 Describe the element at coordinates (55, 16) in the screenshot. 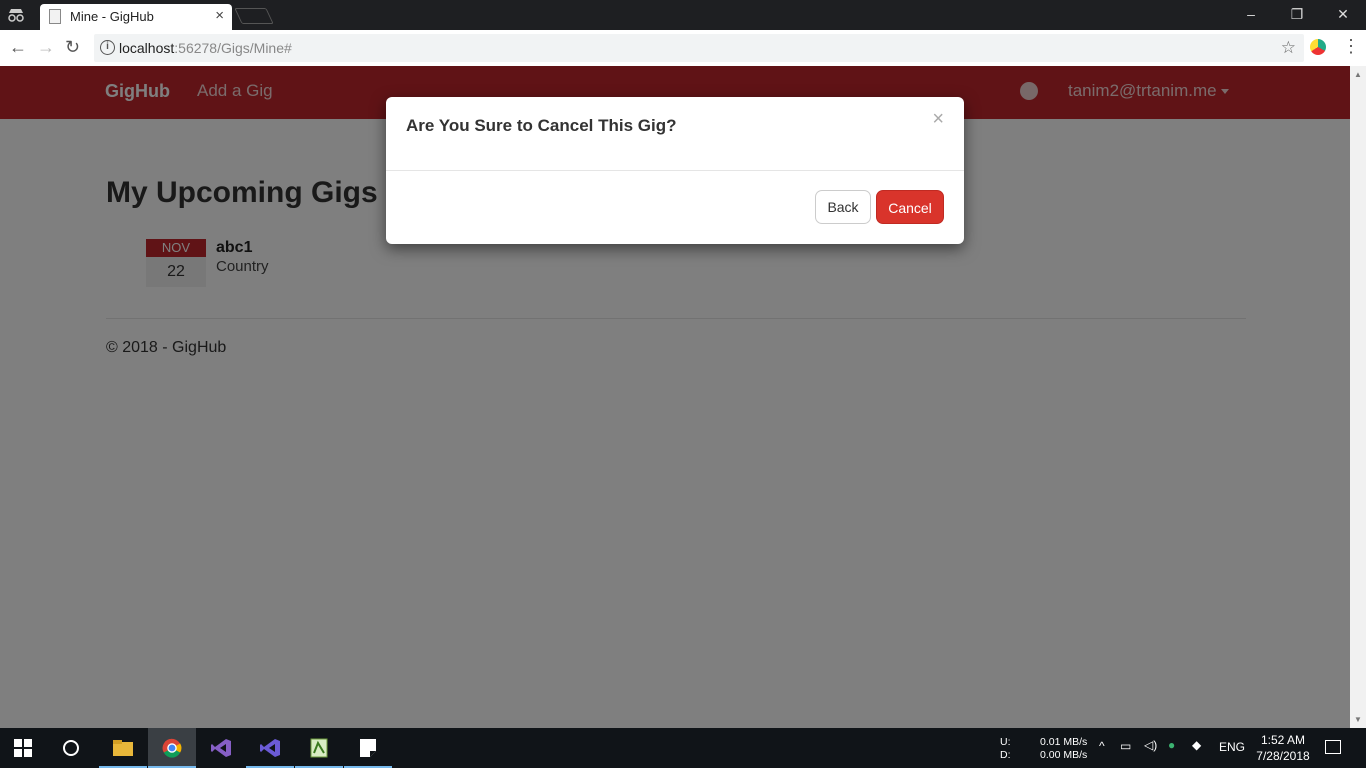

I see `page-favicon-icon` at that location.